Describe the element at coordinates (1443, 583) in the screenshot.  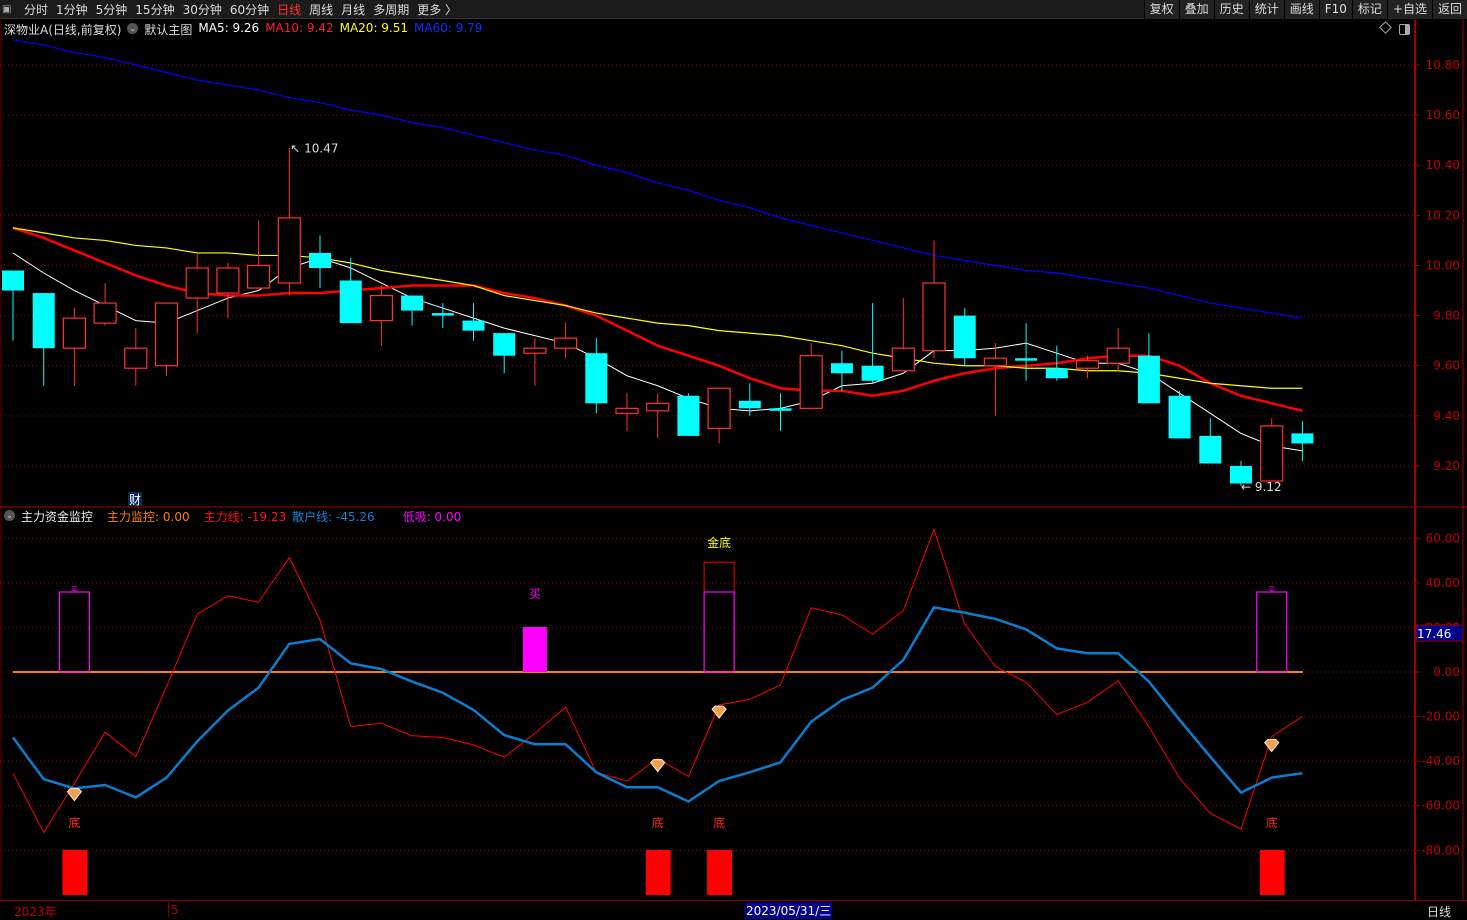
I see `indicator-tick-label: 40.00` at that location.